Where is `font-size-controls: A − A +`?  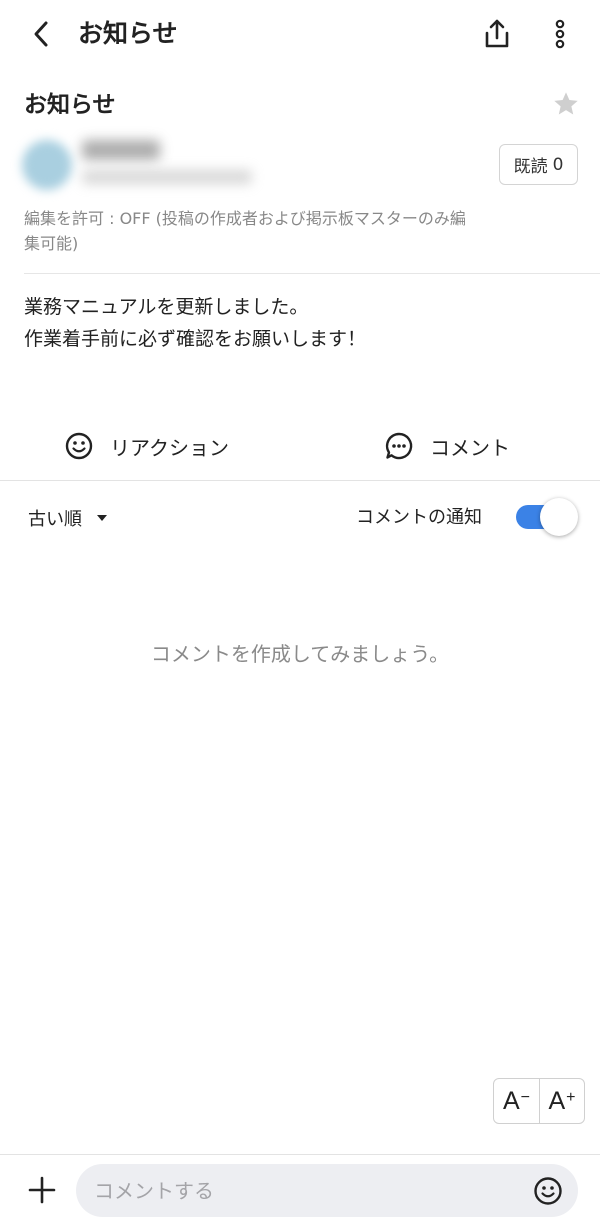
font-size-controls: A − A + is located at coordinates (539, 1101).